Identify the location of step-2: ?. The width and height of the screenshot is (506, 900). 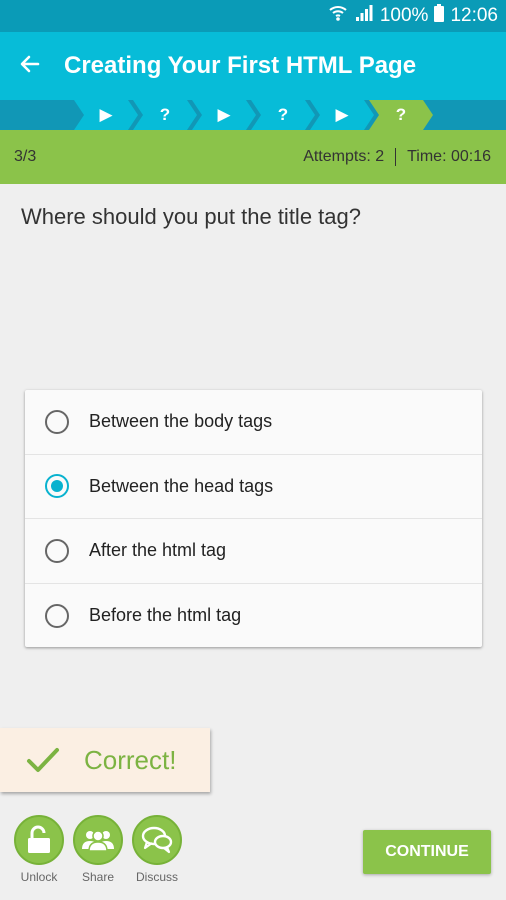
(165, 115).